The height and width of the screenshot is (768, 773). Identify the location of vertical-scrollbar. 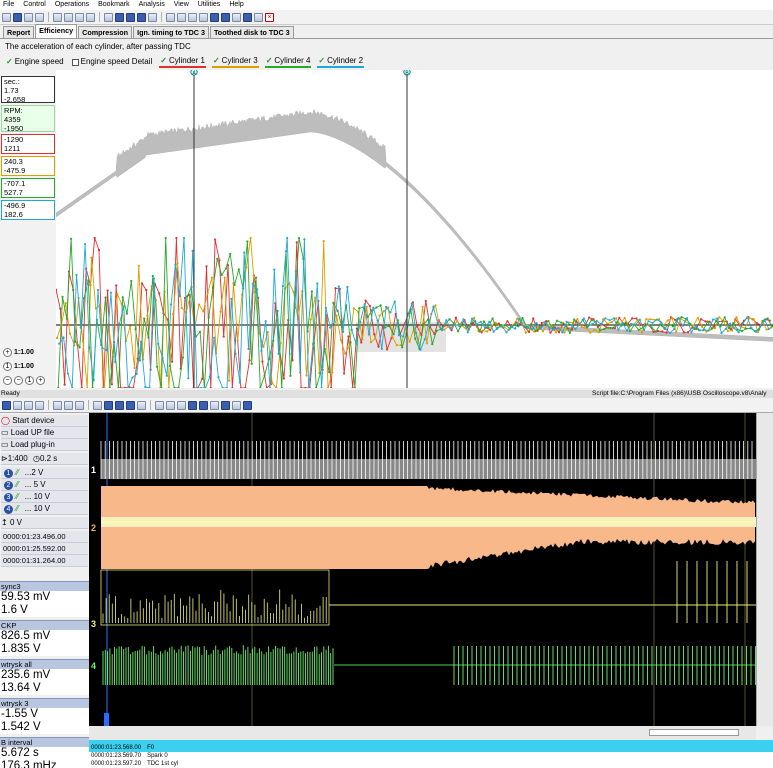
(764, 569).